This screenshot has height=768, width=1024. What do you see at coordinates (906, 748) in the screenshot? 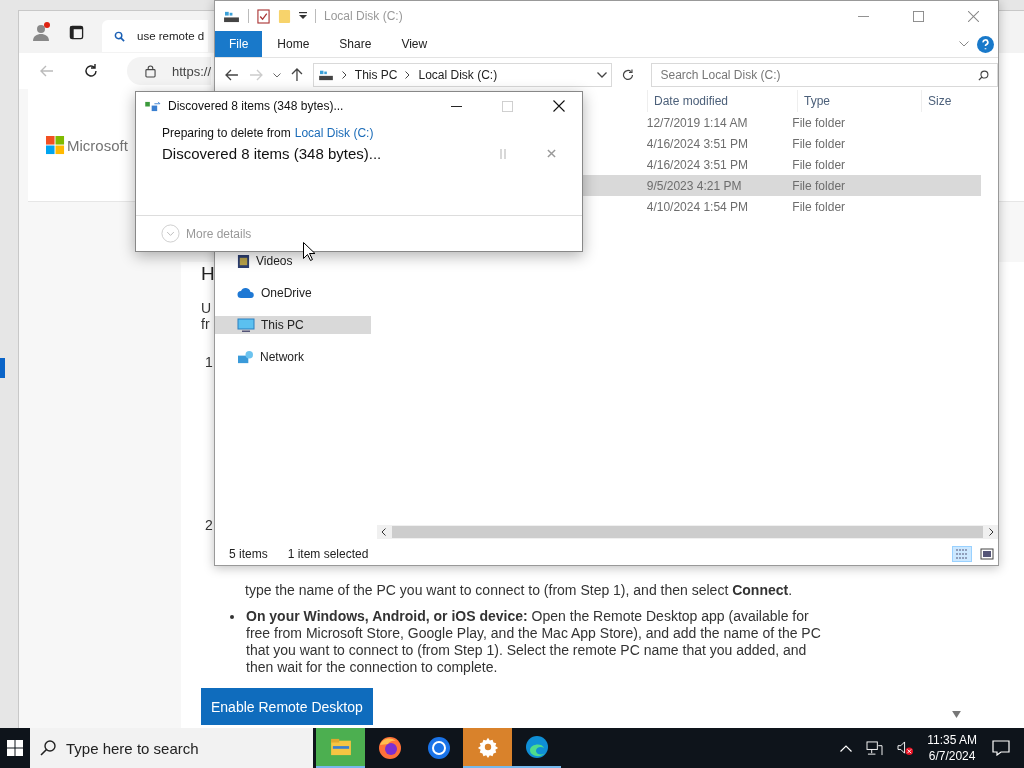
I see `volume-muted-icon` at bounding box center [906, 748].